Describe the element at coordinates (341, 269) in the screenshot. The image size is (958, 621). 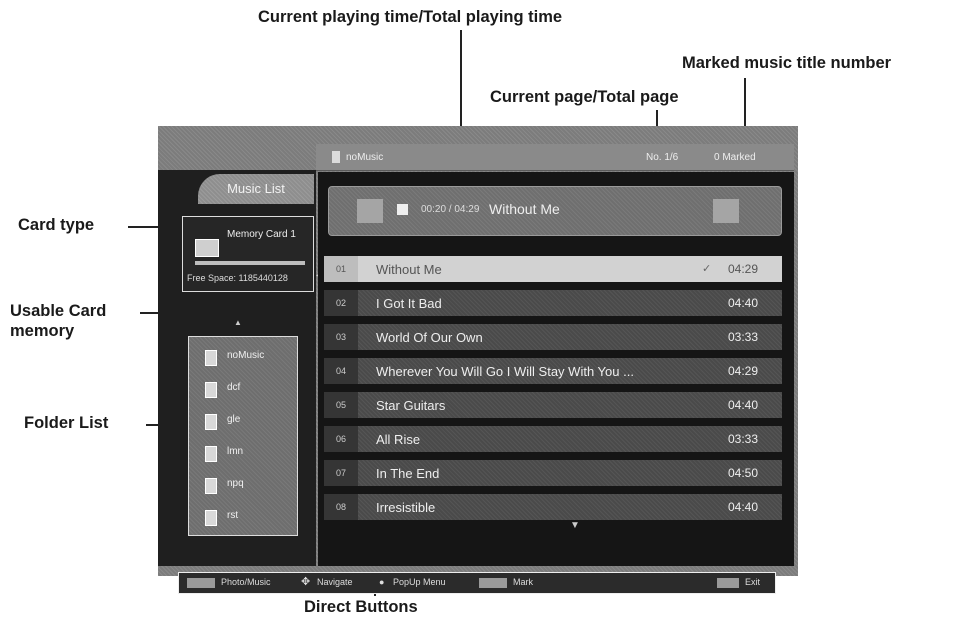
I see `track-number: 01` at that location.